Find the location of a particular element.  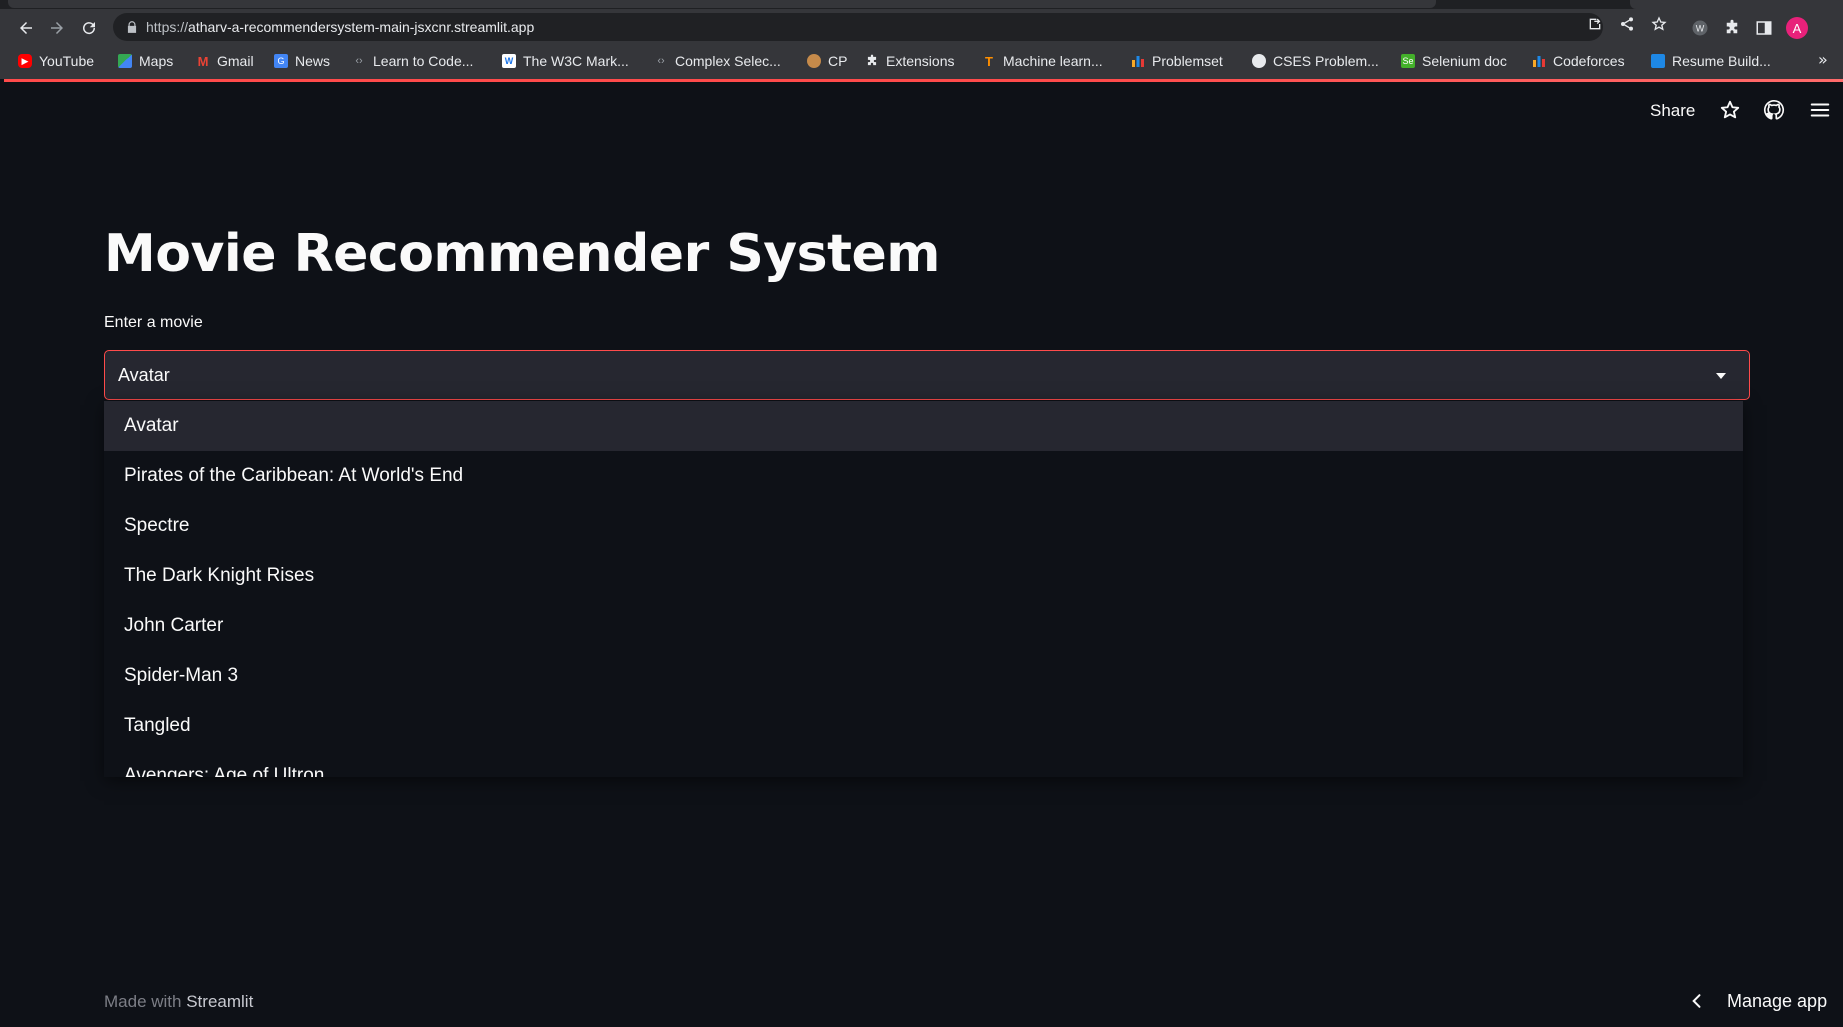

bookmark-maps: Maps is located at coordinates (145, 61).